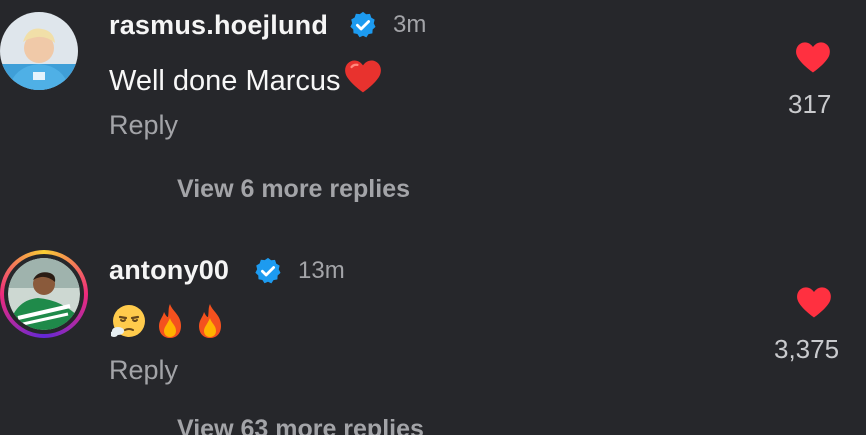  What do you see at coordinates (807, 349) in the screenshot?
I see `like-count: 3,375` at bounding box center [807, 349].